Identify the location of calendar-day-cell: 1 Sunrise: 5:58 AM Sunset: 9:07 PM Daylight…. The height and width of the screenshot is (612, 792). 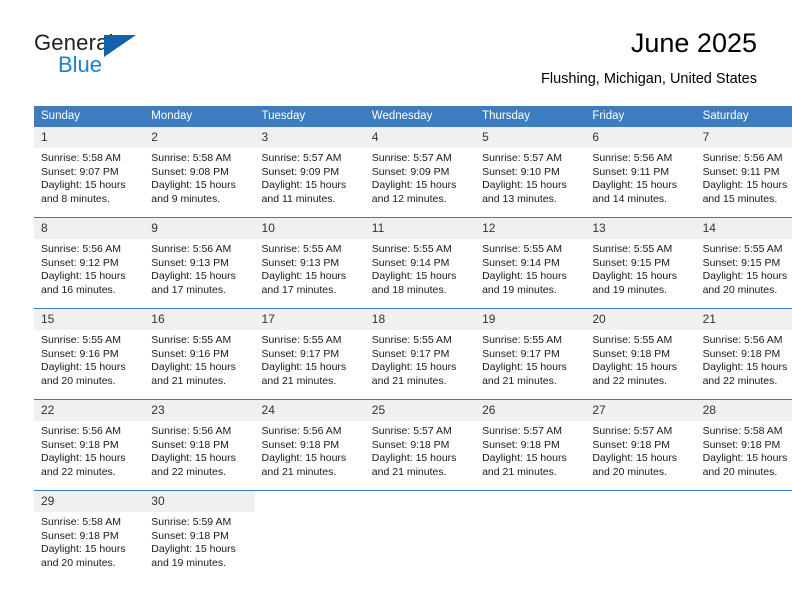
(89, 172).